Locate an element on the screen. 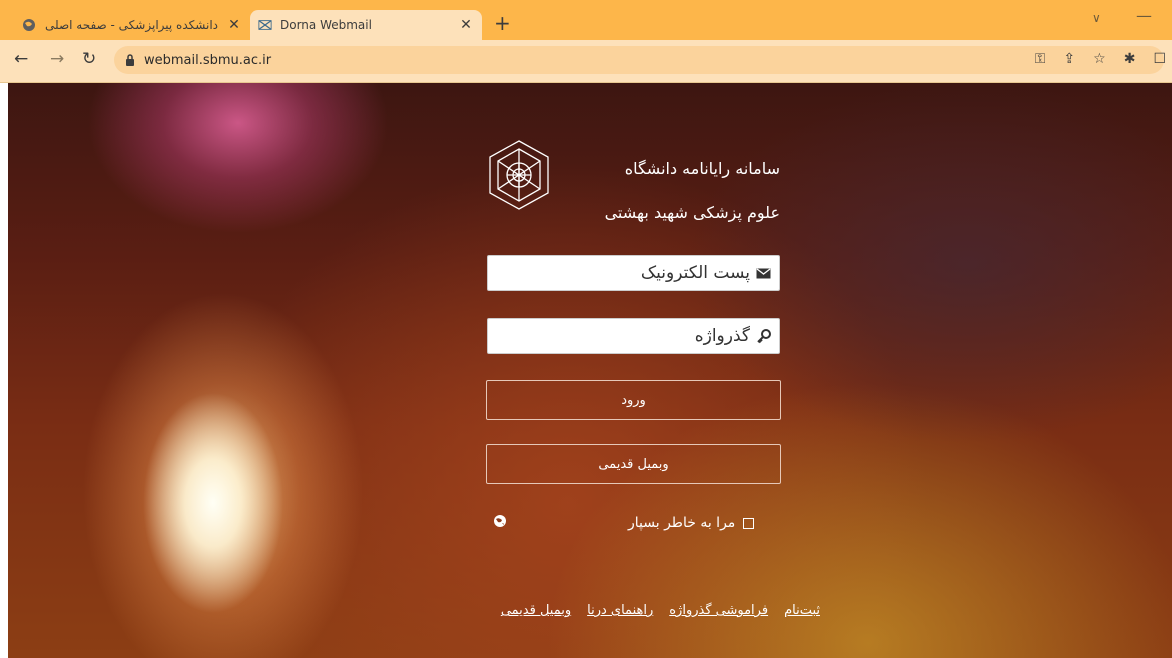 This screenshot has height=658, width=1172. tab-search-chevron-icon: ∨ is located at coordinates (1096, 18).